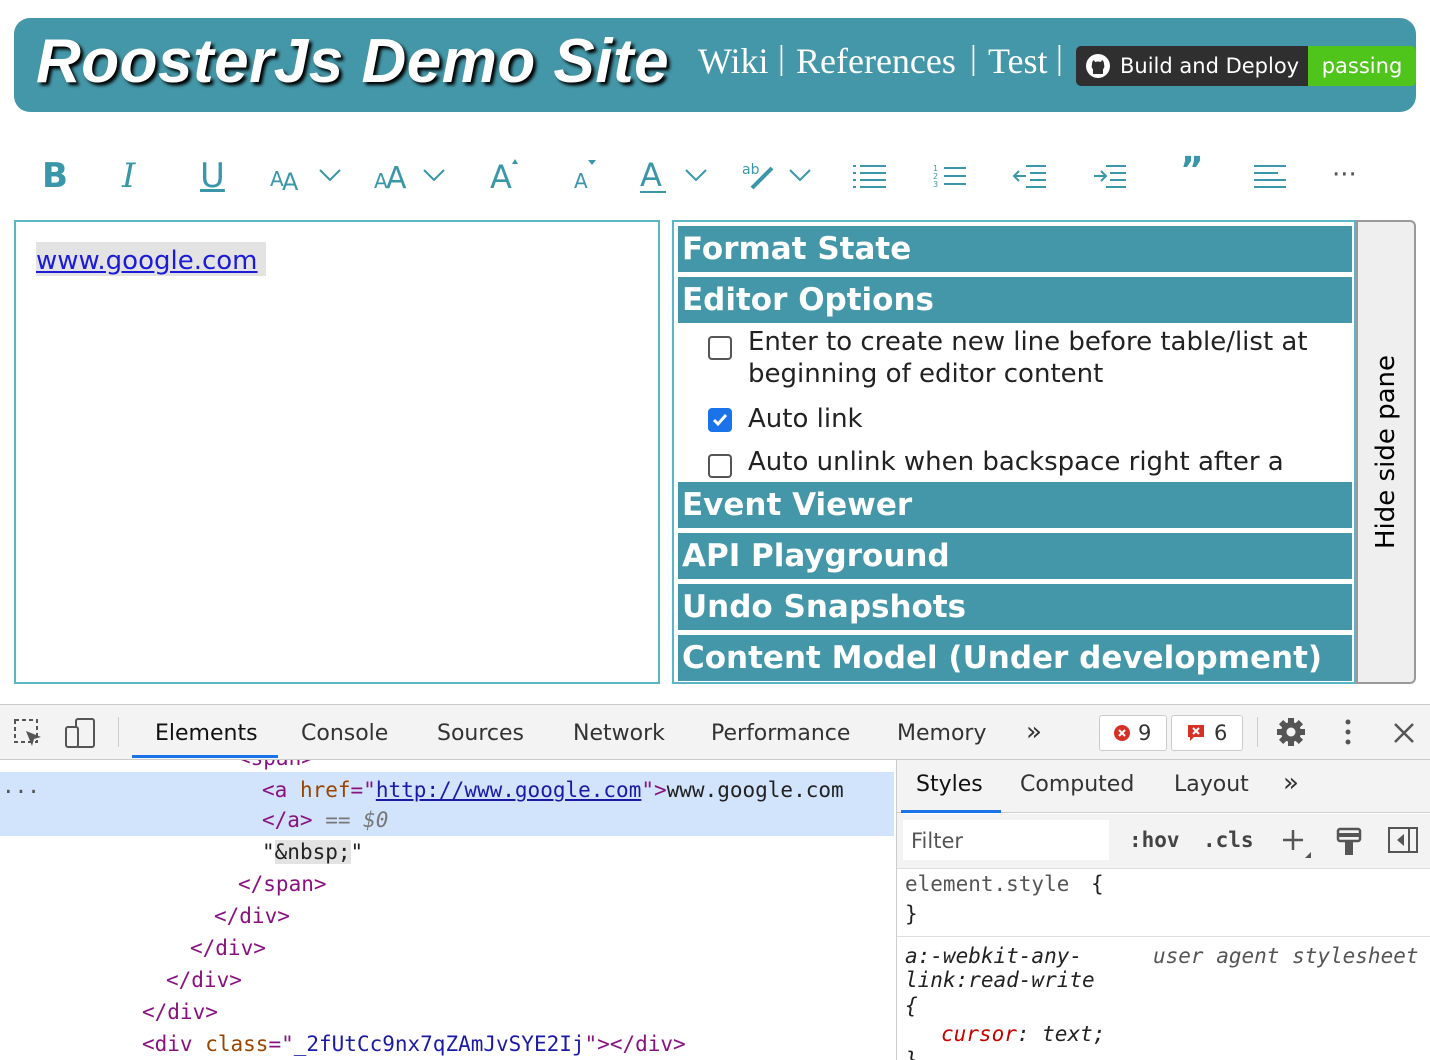  Describe the element at coordinates (325, 820) in the screenshot. I see `dom-anchor-close: </a> == $0` at that location.